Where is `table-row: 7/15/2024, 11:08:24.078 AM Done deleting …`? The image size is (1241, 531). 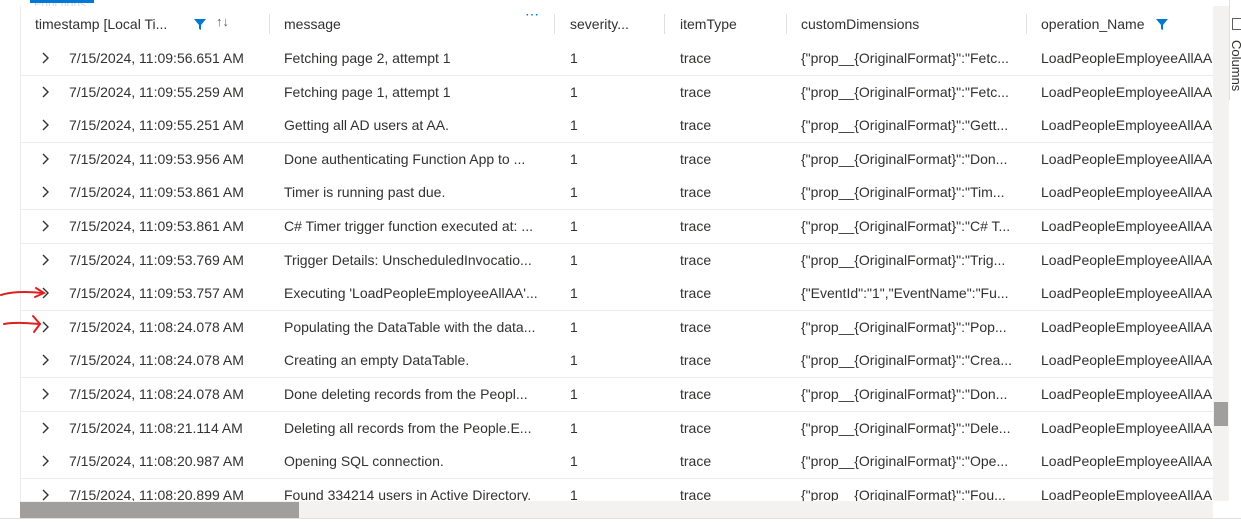 table-row: 7/15/2024, 11:08:24.078 AM Done deleting … is located at coordinates (617, 395).